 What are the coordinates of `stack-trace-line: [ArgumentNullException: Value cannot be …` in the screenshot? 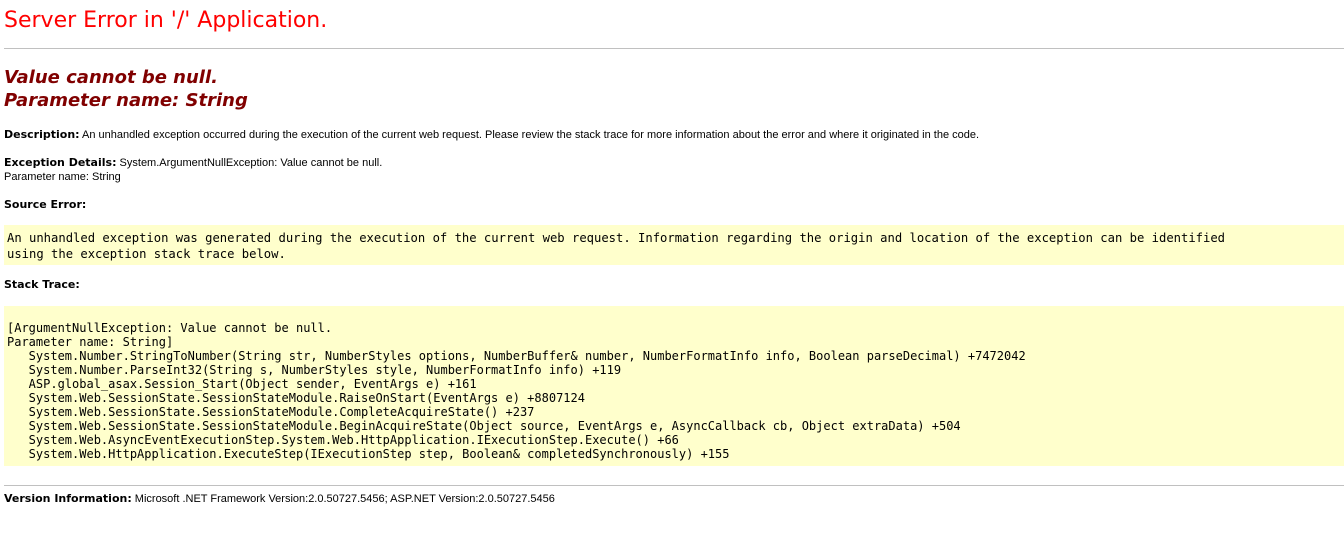 It's located at (170, 328).